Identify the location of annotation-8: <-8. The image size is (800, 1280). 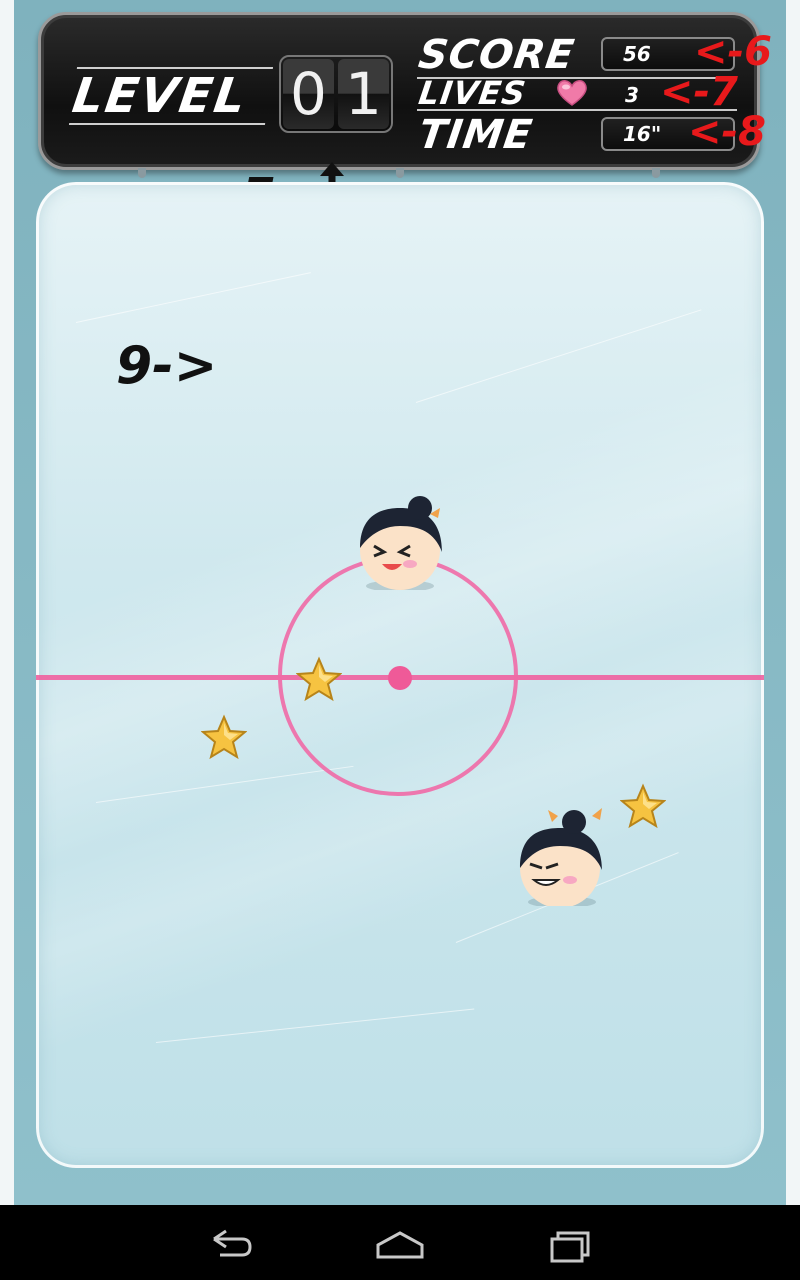
(727, 132).